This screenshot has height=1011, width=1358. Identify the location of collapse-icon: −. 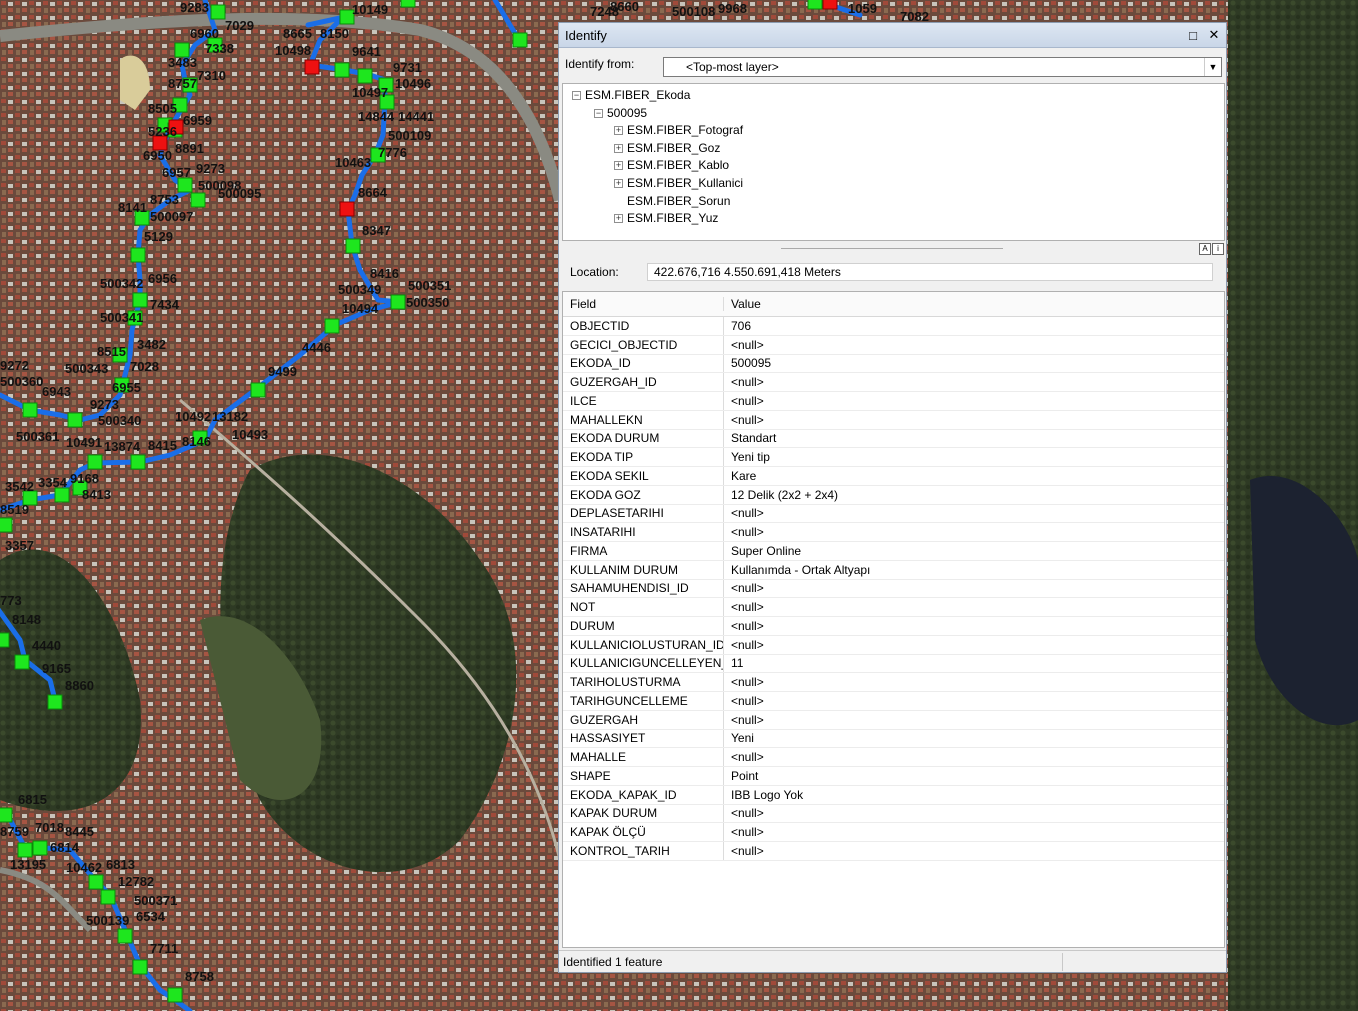
(576, 95).